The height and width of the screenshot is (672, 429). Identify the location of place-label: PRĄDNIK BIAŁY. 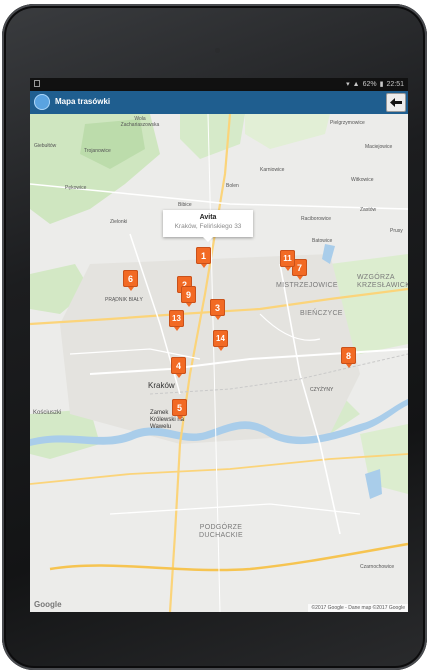
(124, 300).